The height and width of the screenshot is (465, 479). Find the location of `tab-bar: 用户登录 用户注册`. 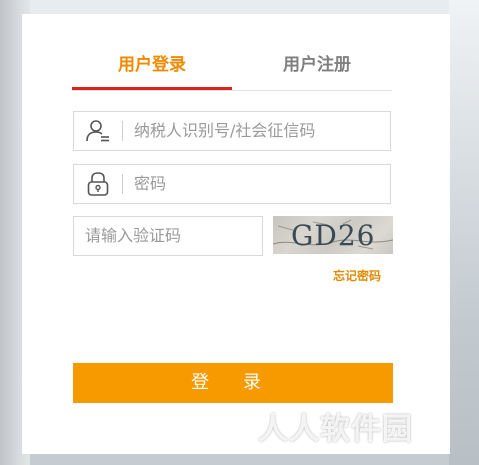

tab-bar: 用户登录 用户注册 is located at coordinates (232, 70).